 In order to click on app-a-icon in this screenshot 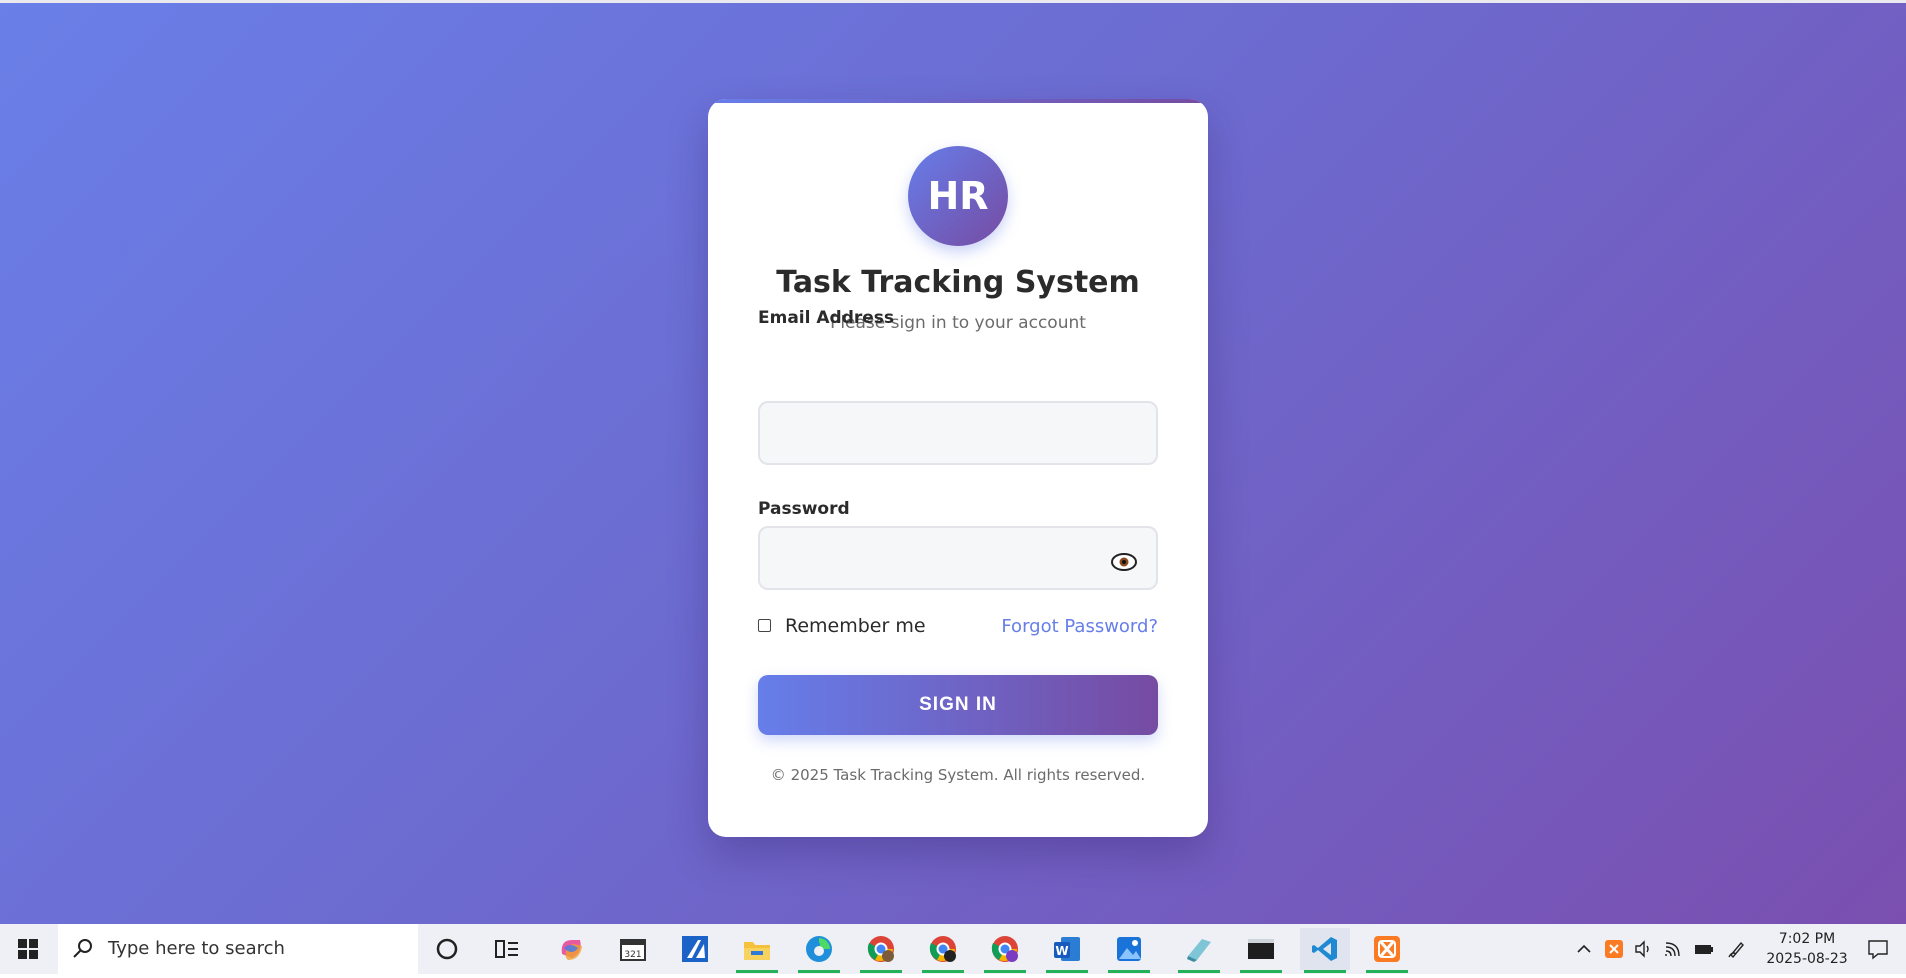, I will do `click(695, 949)`.